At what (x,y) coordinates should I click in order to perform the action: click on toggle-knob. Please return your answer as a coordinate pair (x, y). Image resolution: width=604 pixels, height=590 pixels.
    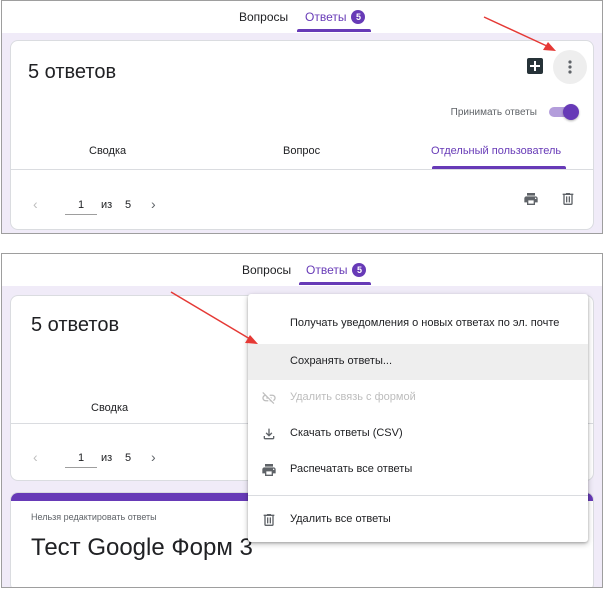
    Looking at the image, I should click on (571, 112).